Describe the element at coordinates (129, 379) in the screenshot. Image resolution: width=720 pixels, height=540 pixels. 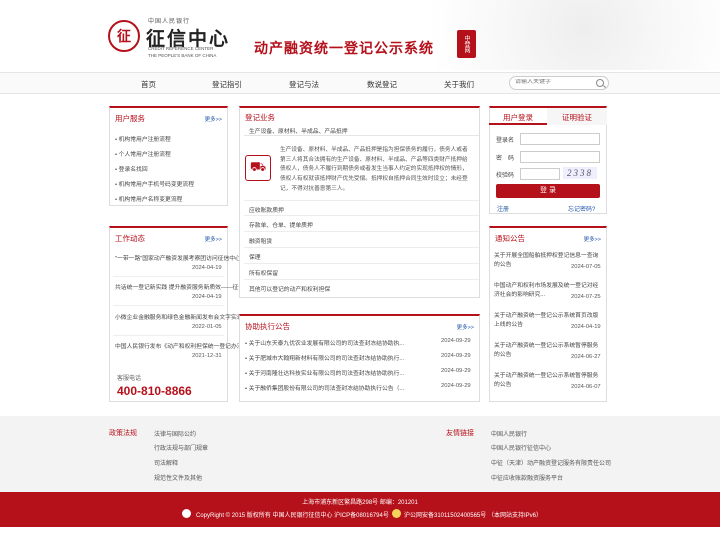
I see `hotline-label: 客服电话` at that location.